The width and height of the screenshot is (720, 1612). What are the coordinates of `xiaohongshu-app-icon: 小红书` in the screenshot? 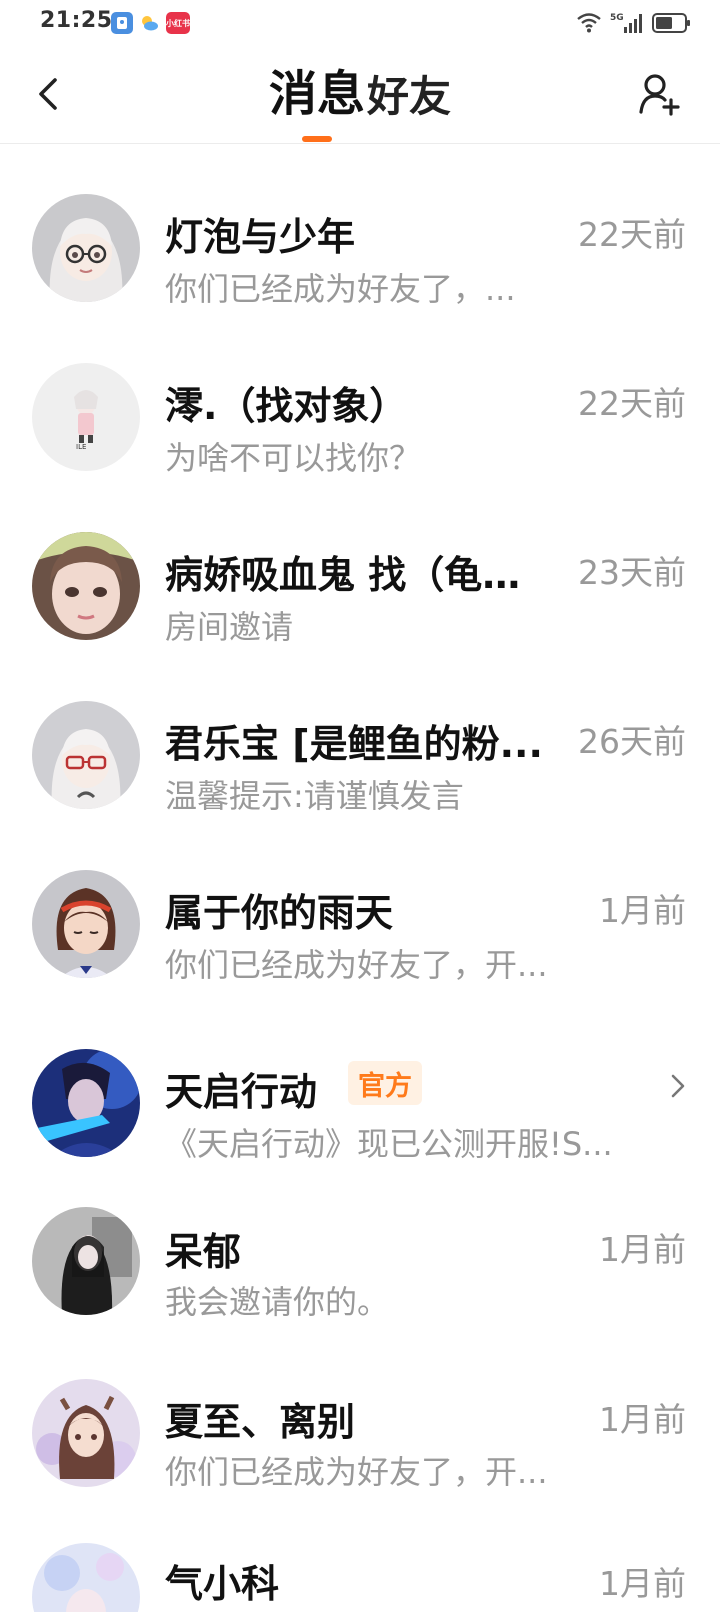 It's located at (178, 23).